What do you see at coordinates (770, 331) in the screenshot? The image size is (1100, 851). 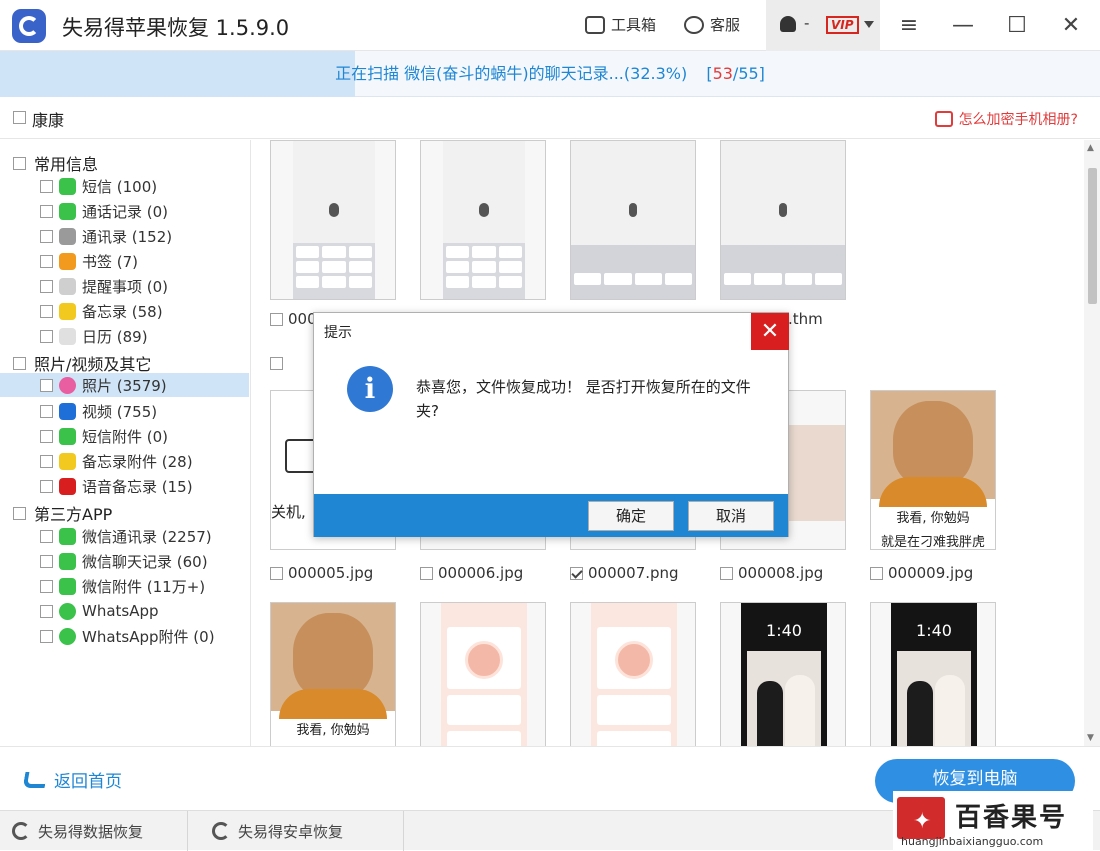 I see `dialog-close-button: ✕` at bounding box center [770, 331].